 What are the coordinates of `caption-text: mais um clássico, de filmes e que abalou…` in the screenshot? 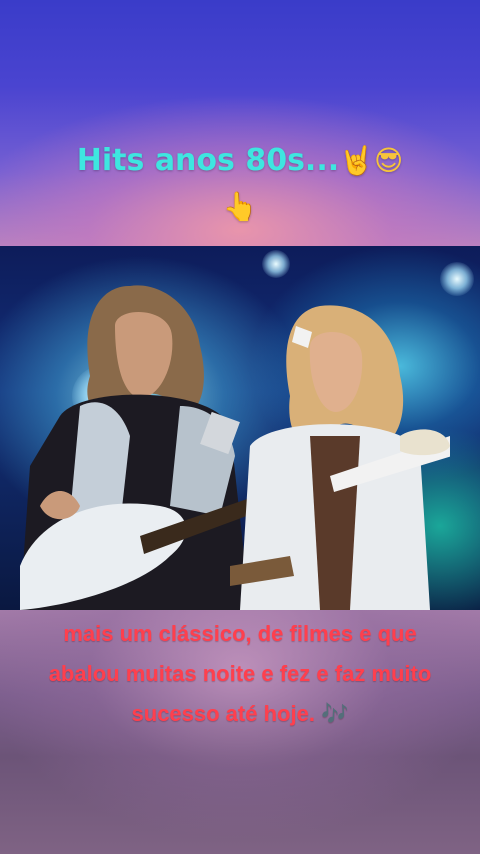 It's located at (240, 673).